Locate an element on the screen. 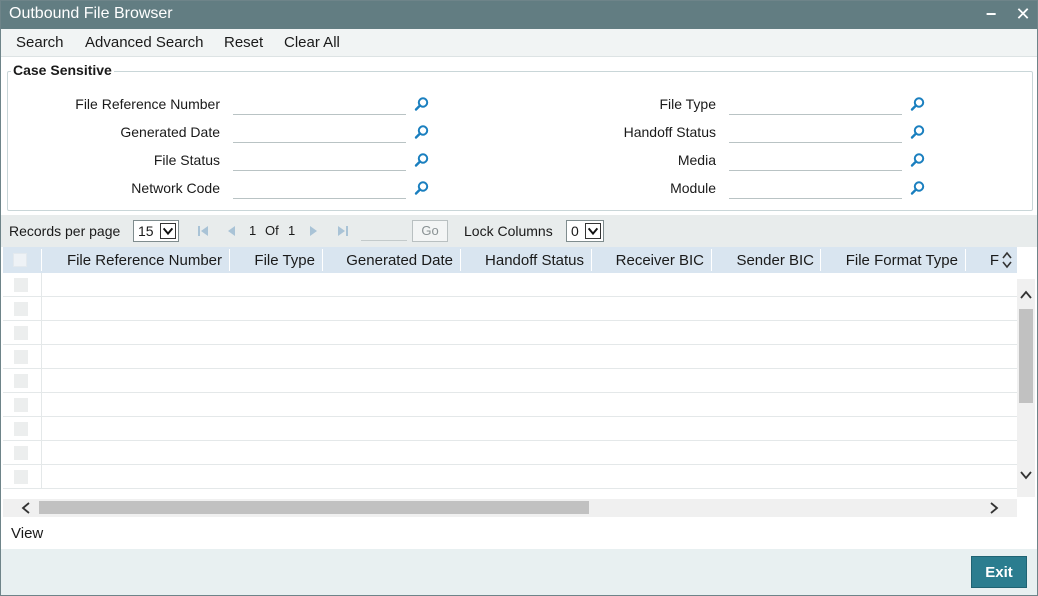 The height and width of the screenshot is (596, 1038). records-per-page-label: Records per page is located at coordinates (65, 231).